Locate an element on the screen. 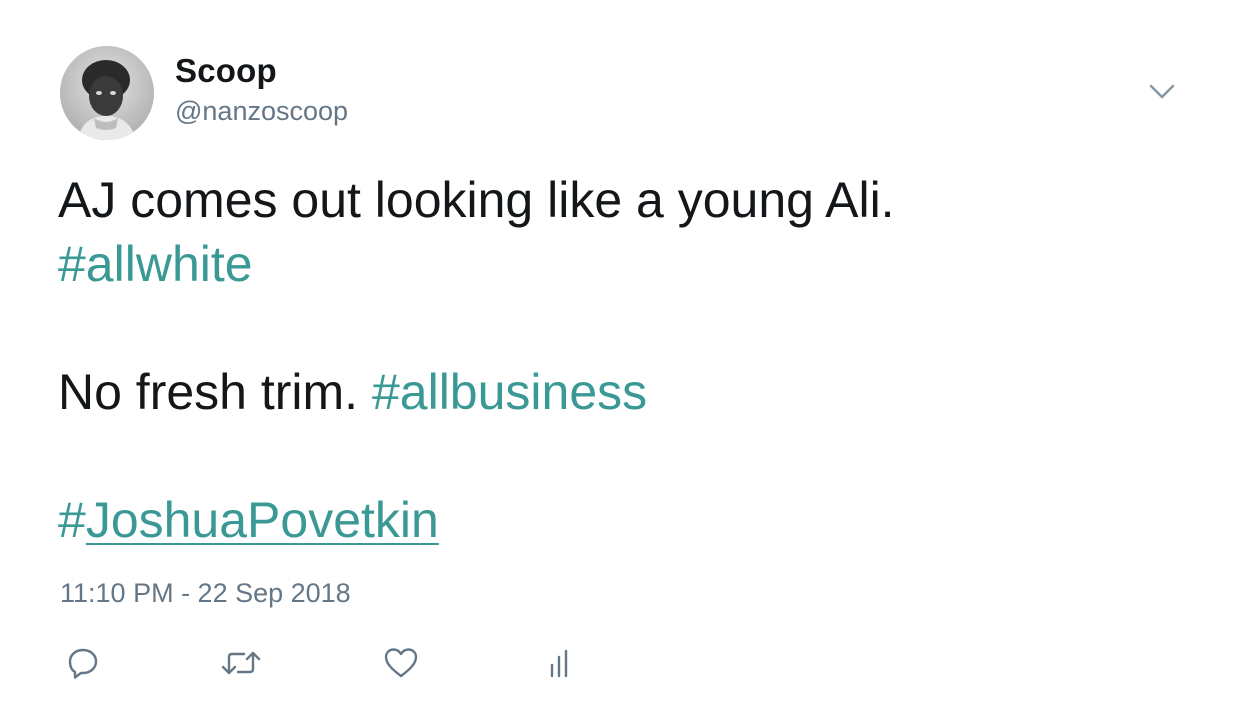 The image size is (1246, 714). tweet-line: #JoshuaPovetkin is located at coordinates (633, 520).